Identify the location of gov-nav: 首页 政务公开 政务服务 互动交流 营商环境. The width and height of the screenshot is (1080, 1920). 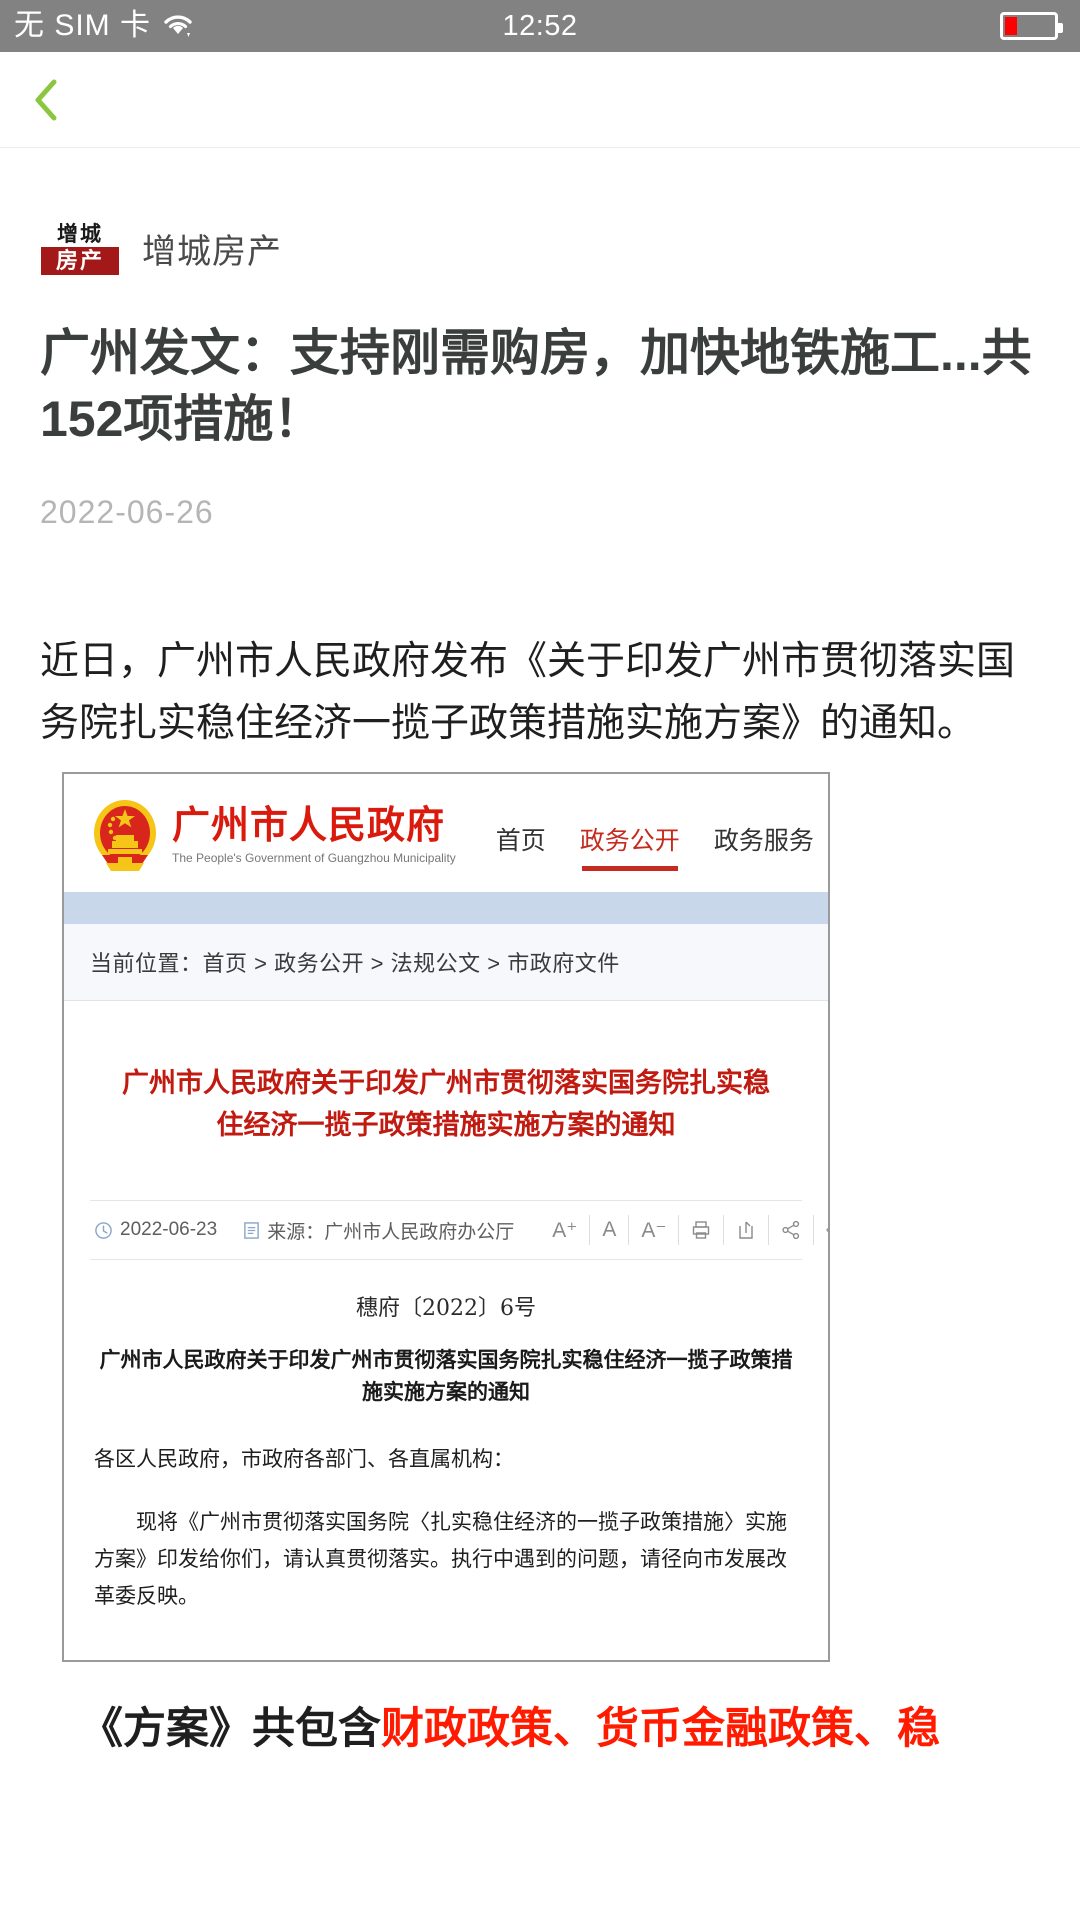
(662, 836).